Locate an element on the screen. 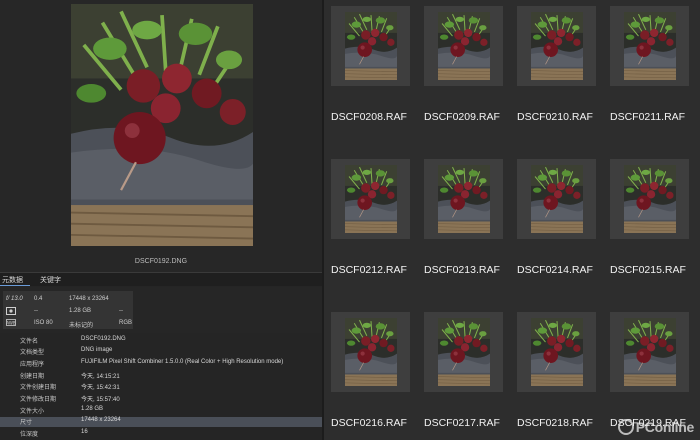 The image size is (700, 440). watermark-logo-icon is located at coordinates (625, 427).